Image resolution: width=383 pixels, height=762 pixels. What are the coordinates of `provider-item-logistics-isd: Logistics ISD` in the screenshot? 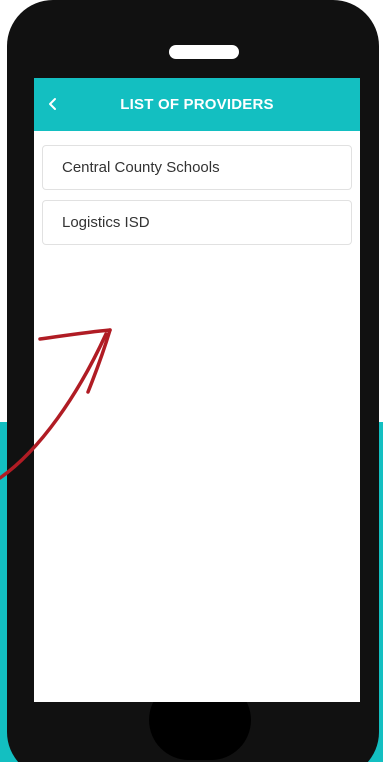 It's located at (197, 222).